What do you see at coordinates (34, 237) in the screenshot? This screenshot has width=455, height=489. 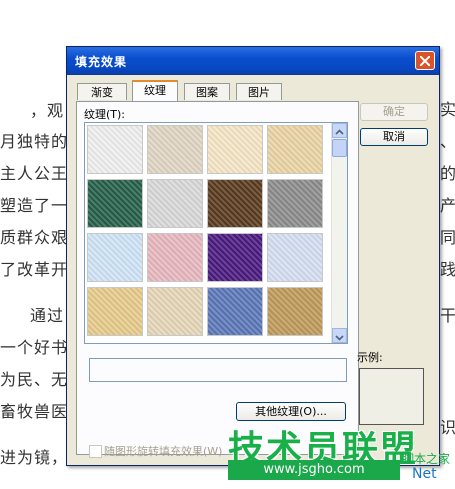 I see `background-text-line: 质群众艰` at bounding box center [34, 237].